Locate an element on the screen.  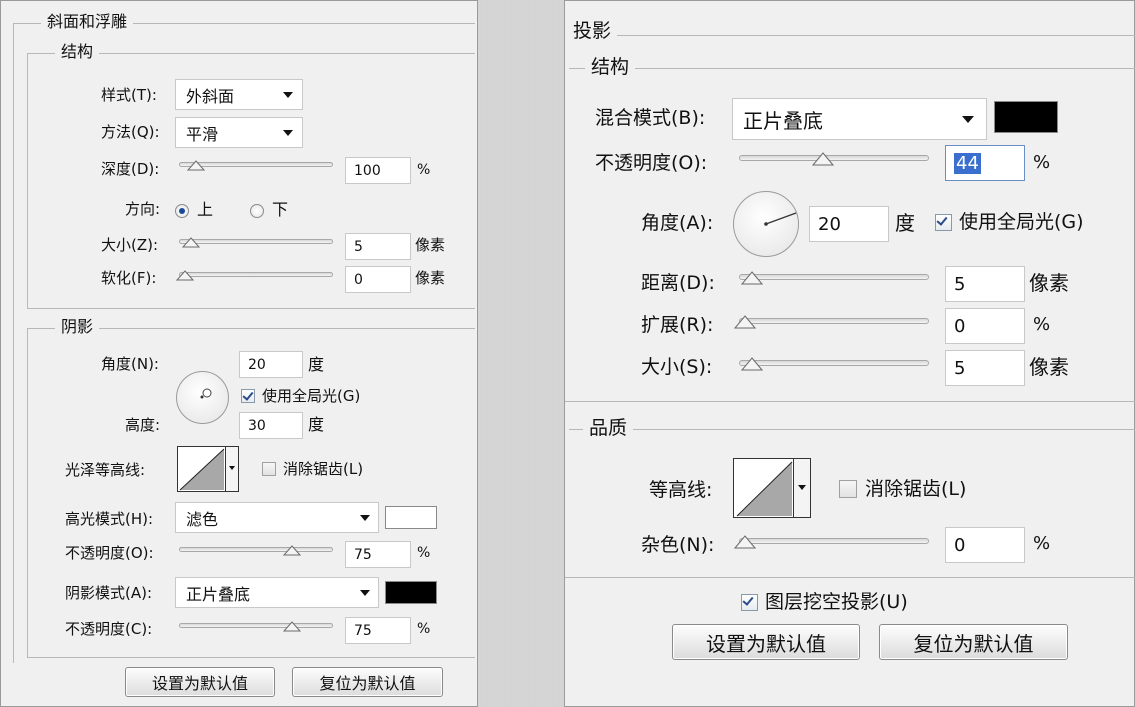
highlight-opacity-unit: % is located at coordinates (424, 553).